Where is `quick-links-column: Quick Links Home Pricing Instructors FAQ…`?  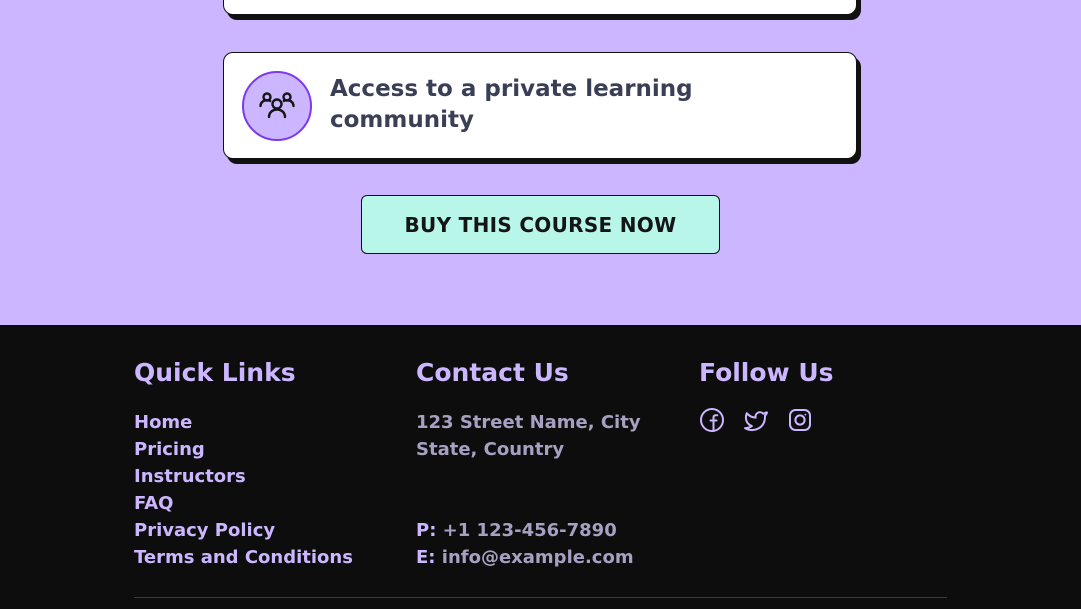
quick-links-column: Quick Links Home Pricing Instructors FAQ… is located at coordinates (269, 462).